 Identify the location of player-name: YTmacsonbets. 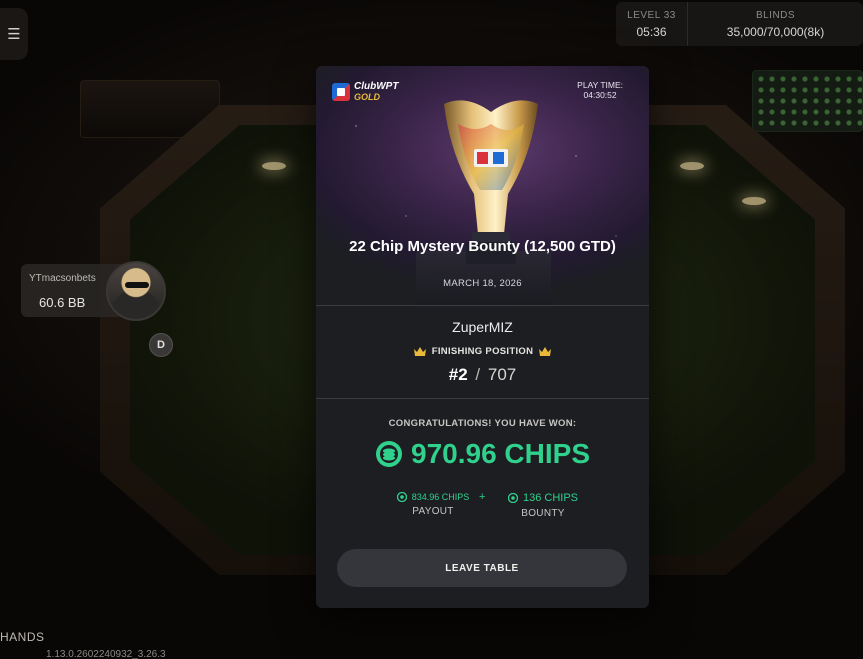
(62, 278).